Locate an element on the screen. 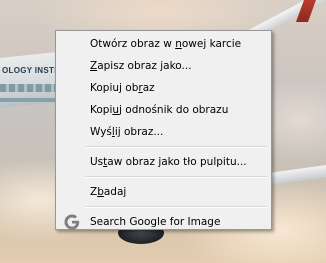 The height and width of the screenshot is (263, 326). menu-item-copy-image-link: Kopiuj odnośnik do obrazu is located at coordinates (163, 110).